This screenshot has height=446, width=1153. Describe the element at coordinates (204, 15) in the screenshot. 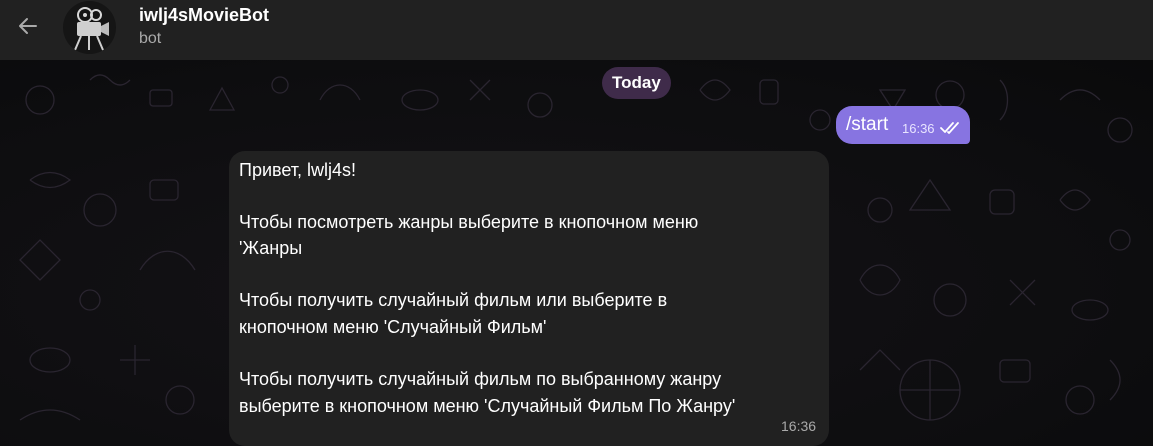

I see `chat-title: iwlj4sMovieBot` at that location.